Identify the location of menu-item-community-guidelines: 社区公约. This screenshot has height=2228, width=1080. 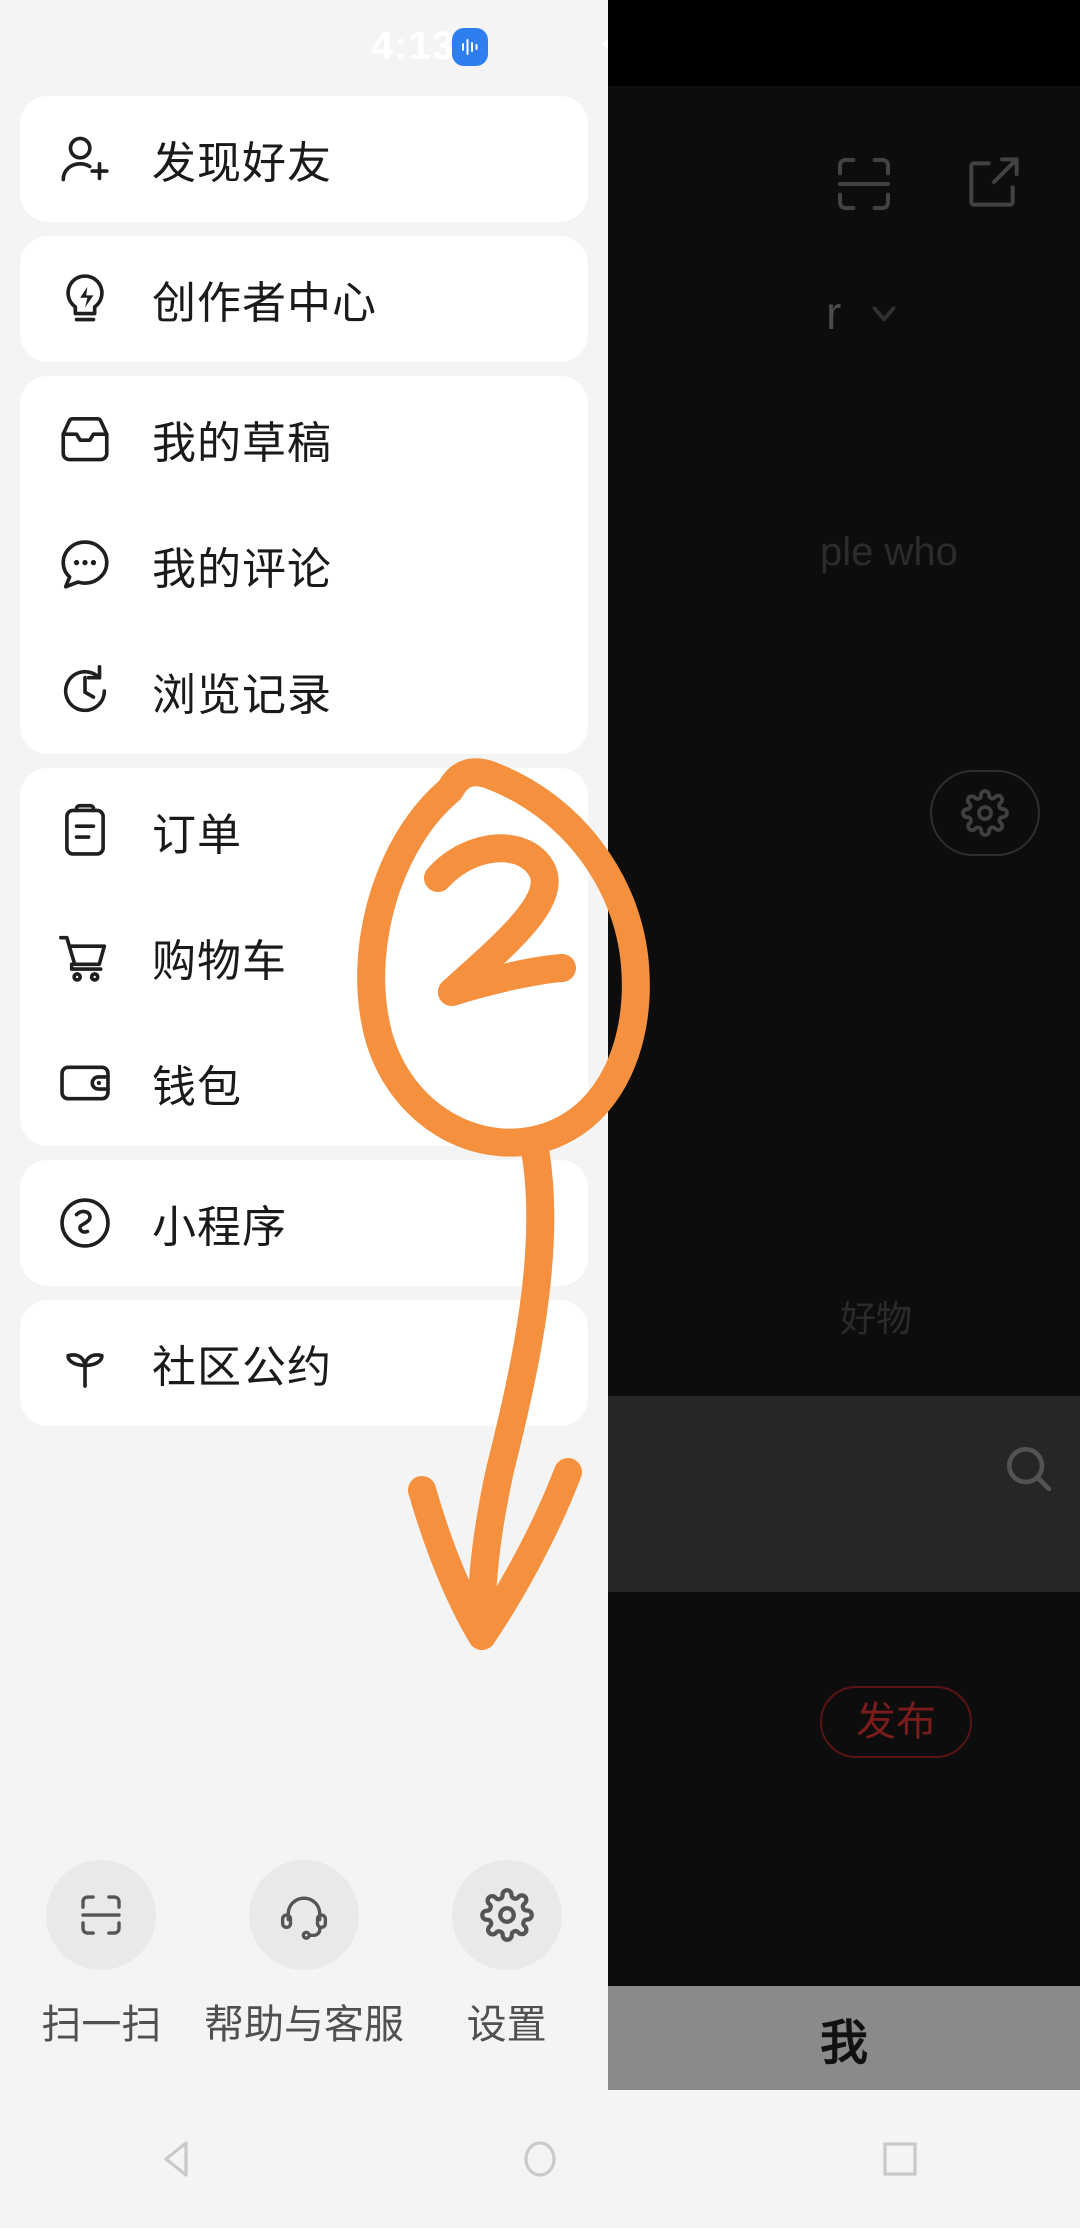
(304, 1363).